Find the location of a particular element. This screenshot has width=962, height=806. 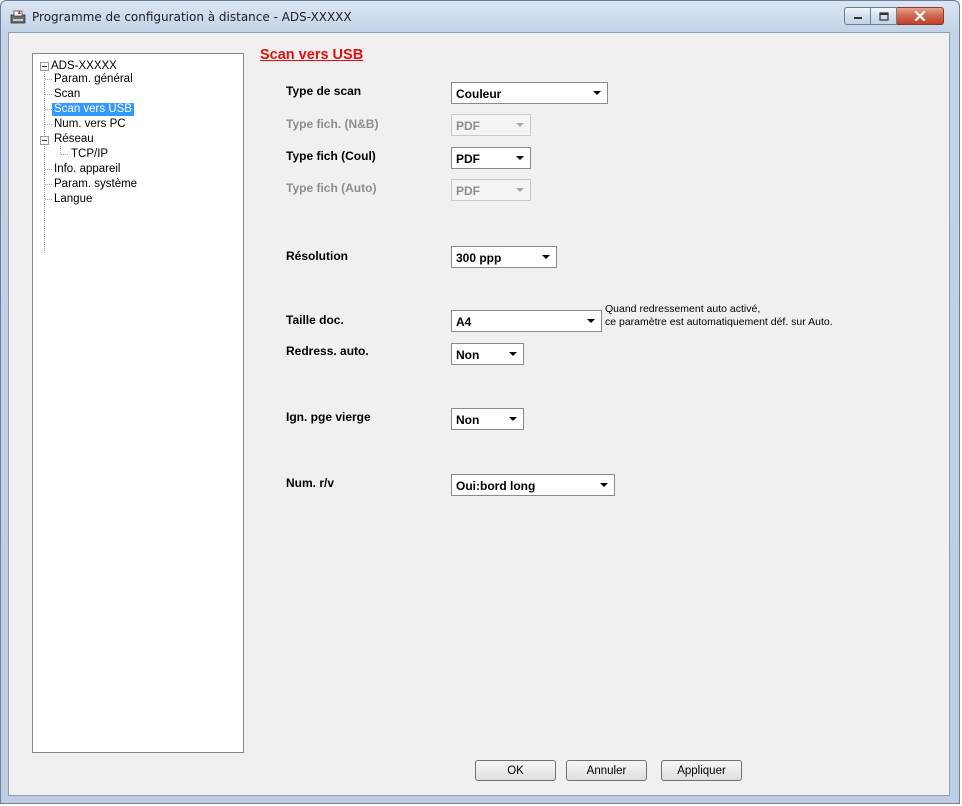

close-button is located at coordinates (920, 16).